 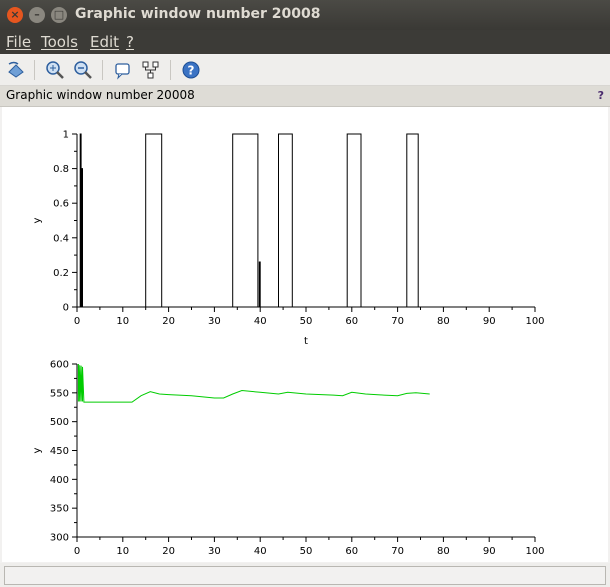 What do you see at coordinates (601, 95) in the screenshot?
I see `info-help-icon: ?` at bounding box center [601, 95].